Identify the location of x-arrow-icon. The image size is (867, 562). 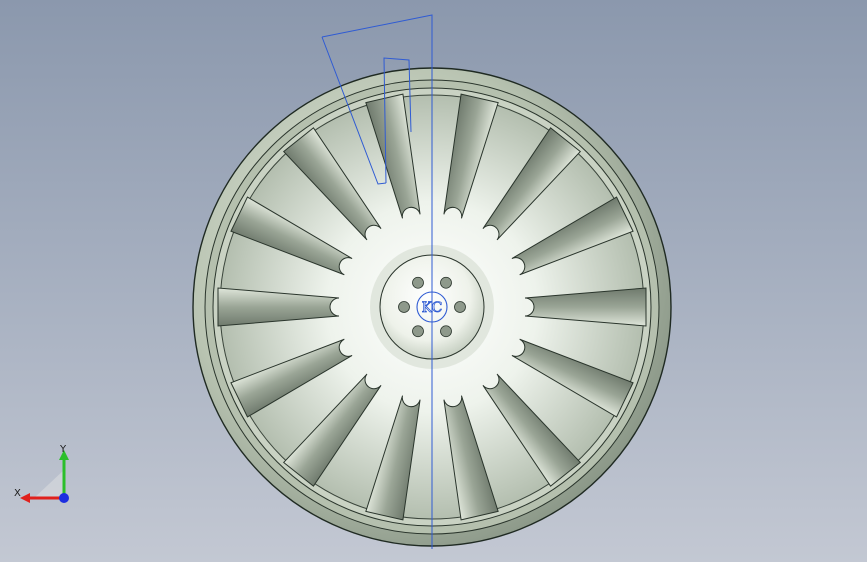
(25, 498).